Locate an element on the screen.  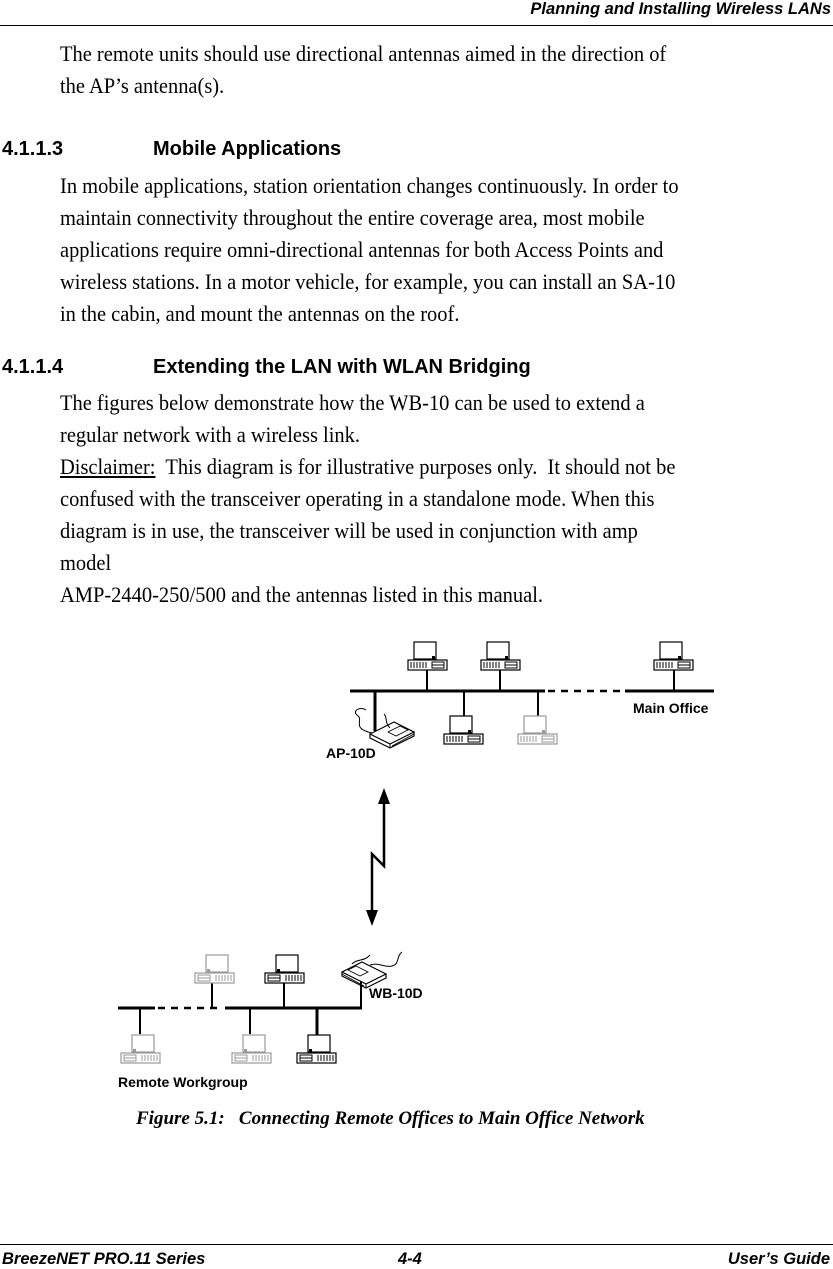
footer-product: BreezeNET PRO.11 Series is located at coordinates (104, 1259).